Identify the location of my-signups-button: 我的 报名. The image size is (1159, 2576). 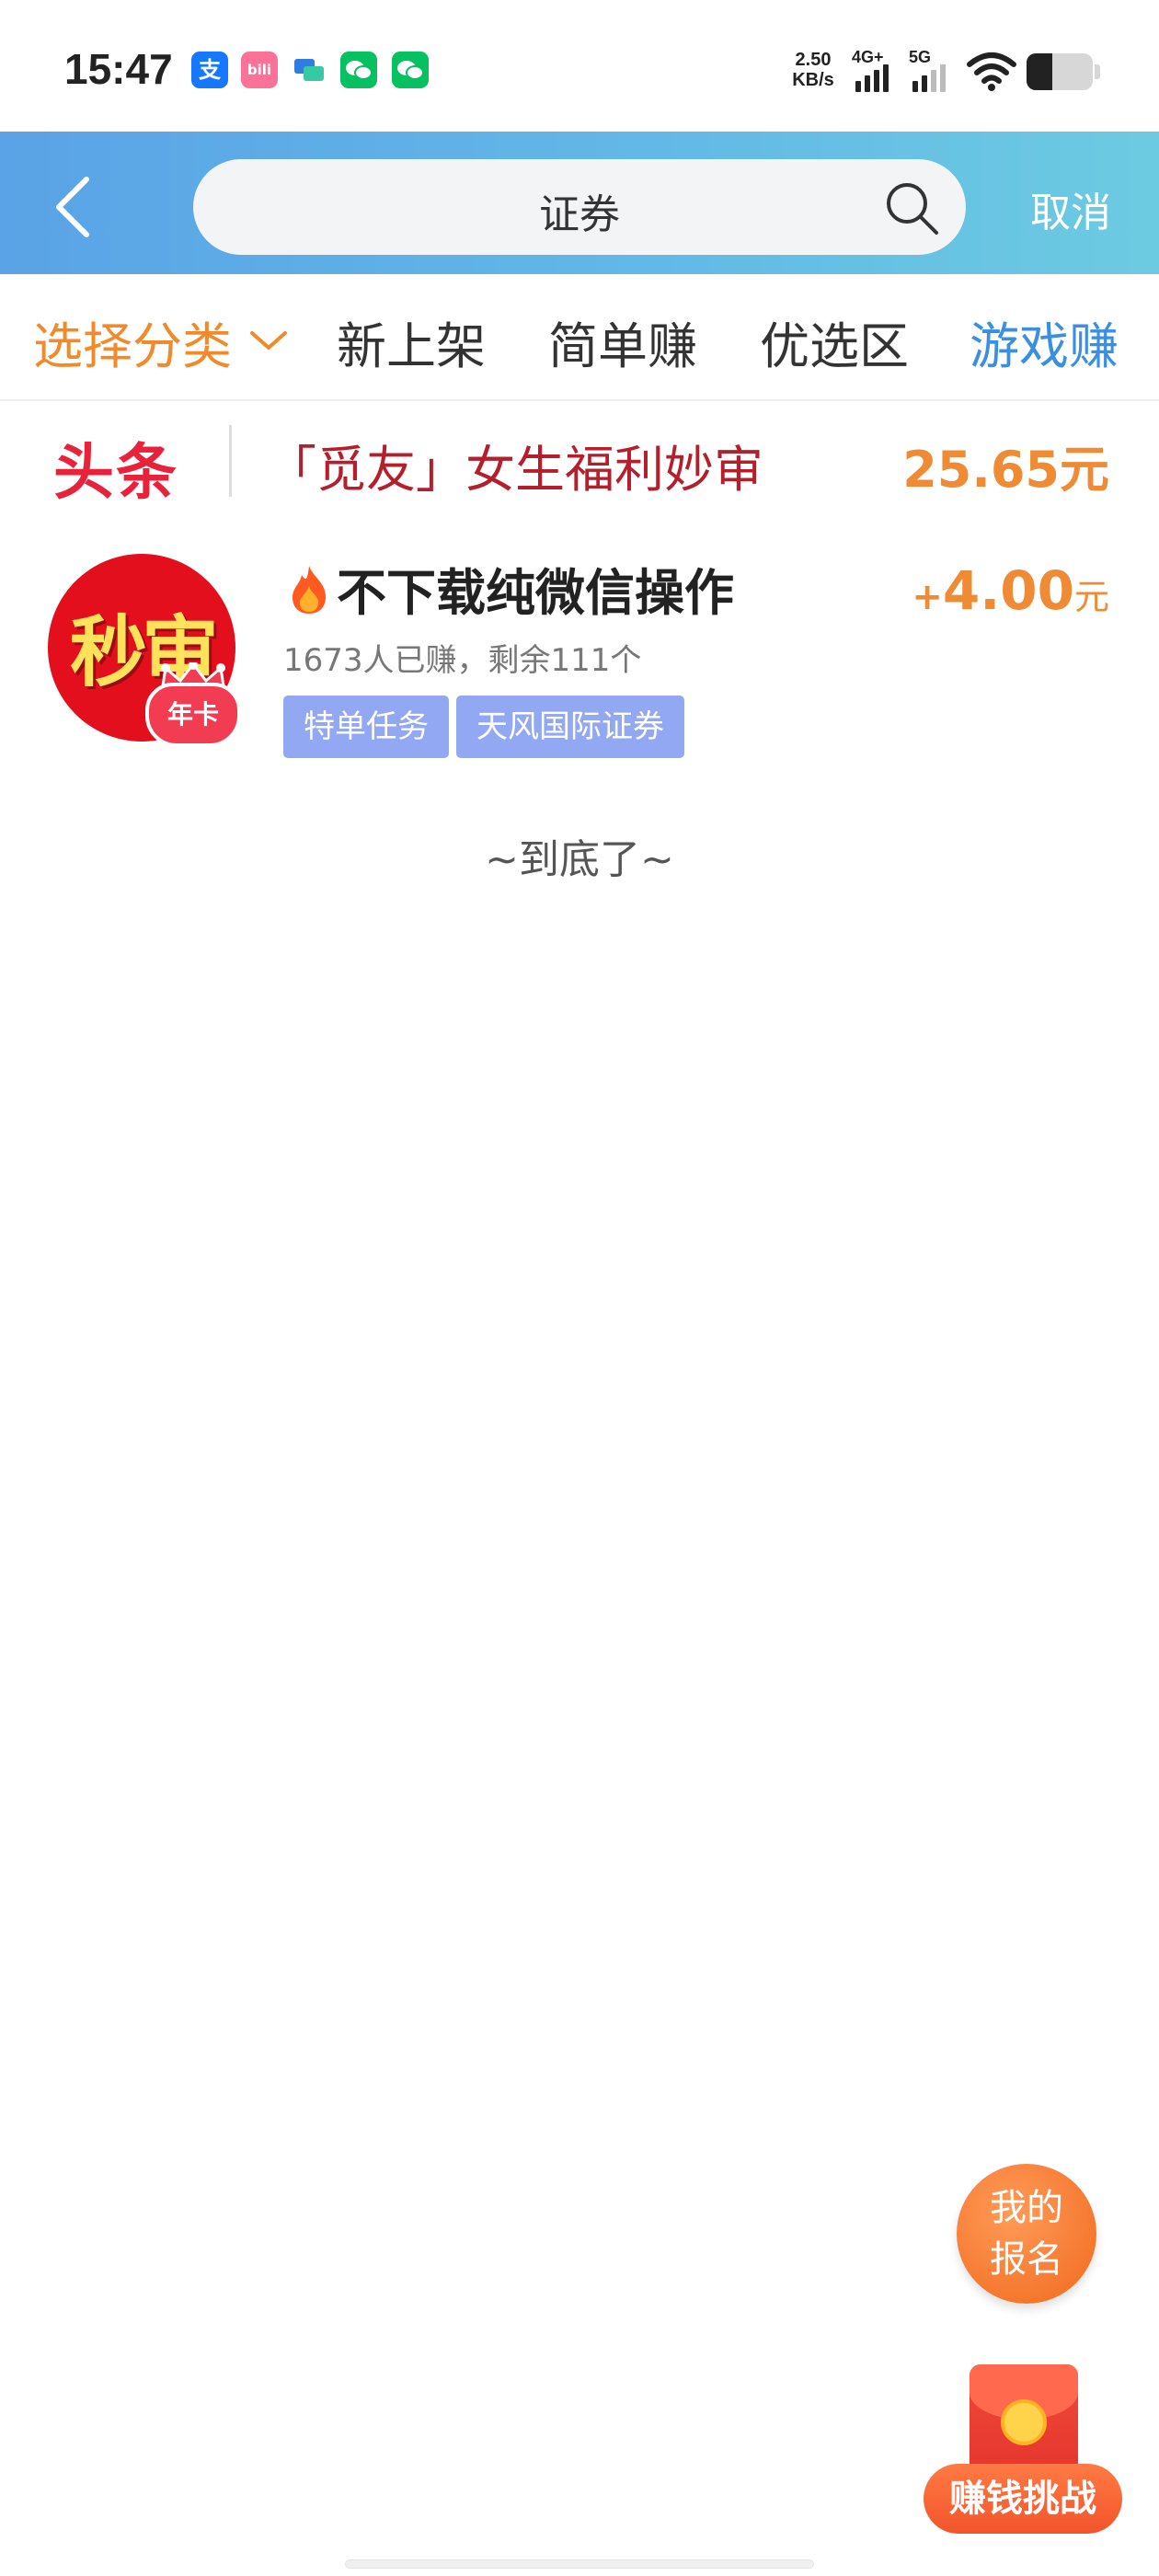
(1026, 2234).